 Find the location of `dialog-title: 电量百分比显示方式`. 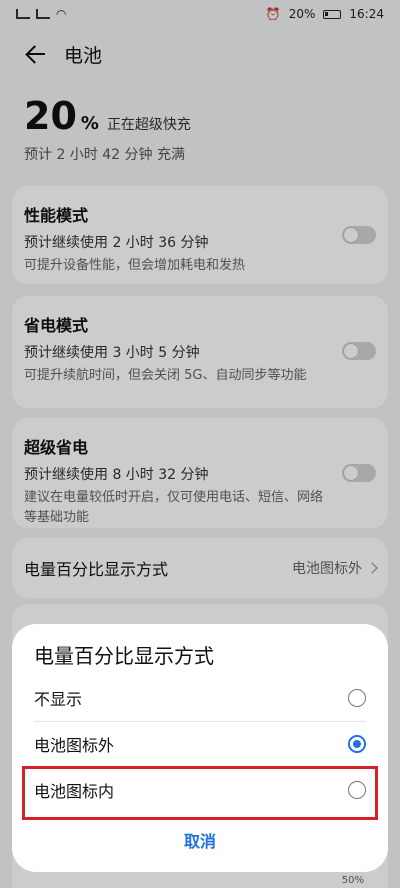

dialog-title: 电量百分比显示方式 is located at coordinates (124, 656).